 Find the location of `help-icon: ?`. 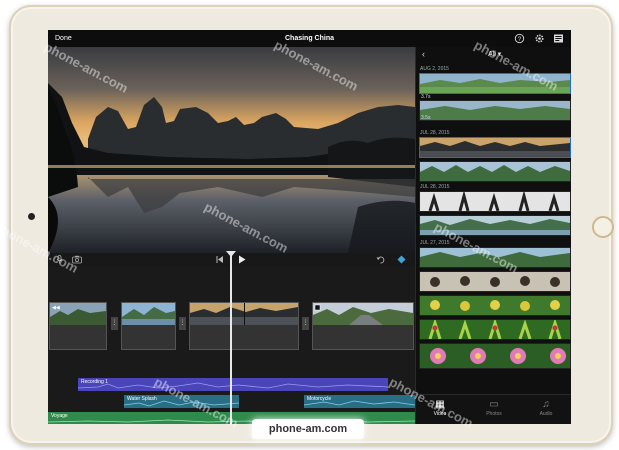

help-icon: ? is located at coordinates (519, 38).